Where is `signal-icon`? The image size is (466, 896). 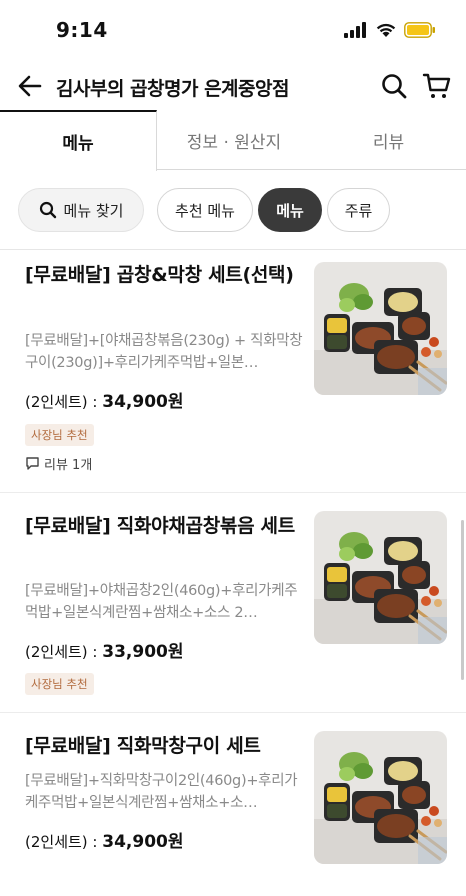 signal-icon is located at coordinates (355, 30).